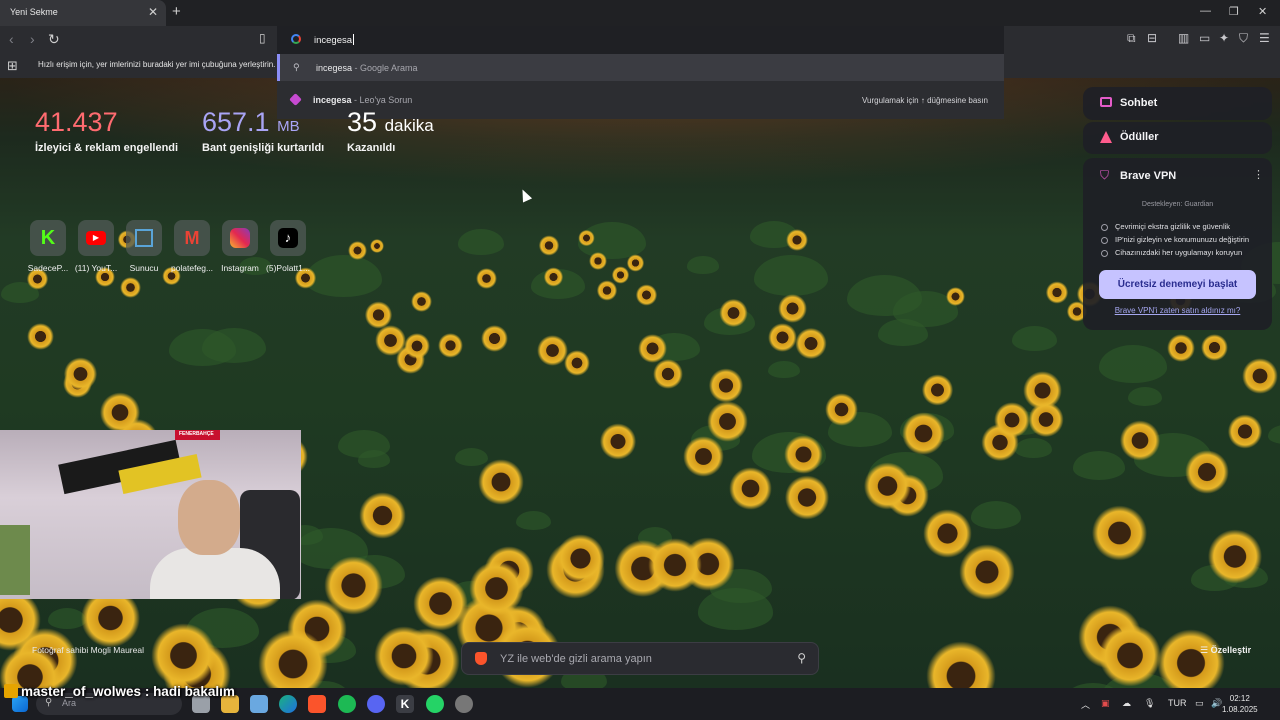 Image resolution: width=1280 pixels, height=720 pixels. What do you see at coordinates (153, 12) in the screenshot?
I see `close-tab-icon: ✕` at bounding box center [153, 12].